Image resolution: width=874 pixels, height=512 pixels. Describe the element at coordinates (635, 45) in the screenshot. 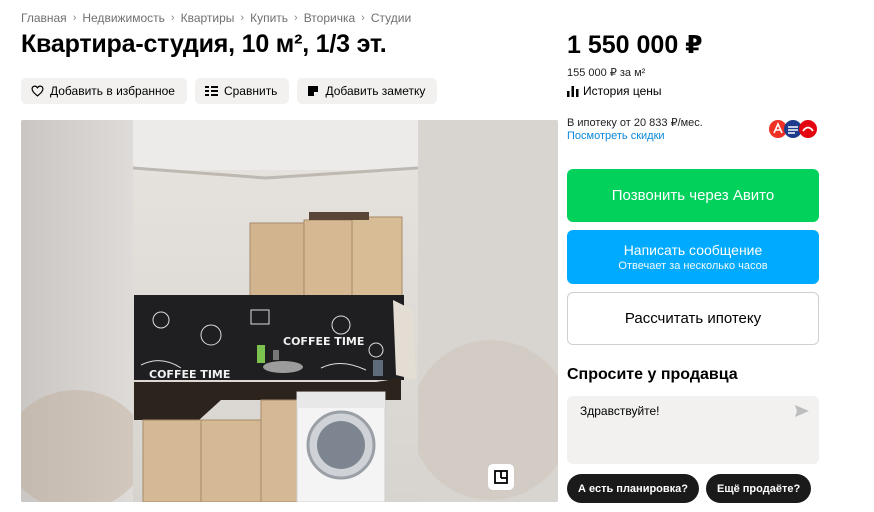

I see `price: 1 550 000 ₽` at that location.